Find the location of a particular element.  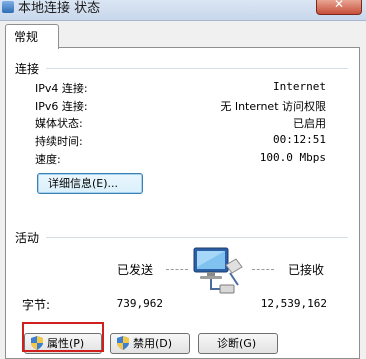

tab-general-label: 常规 is located at coordinates (26, 37).